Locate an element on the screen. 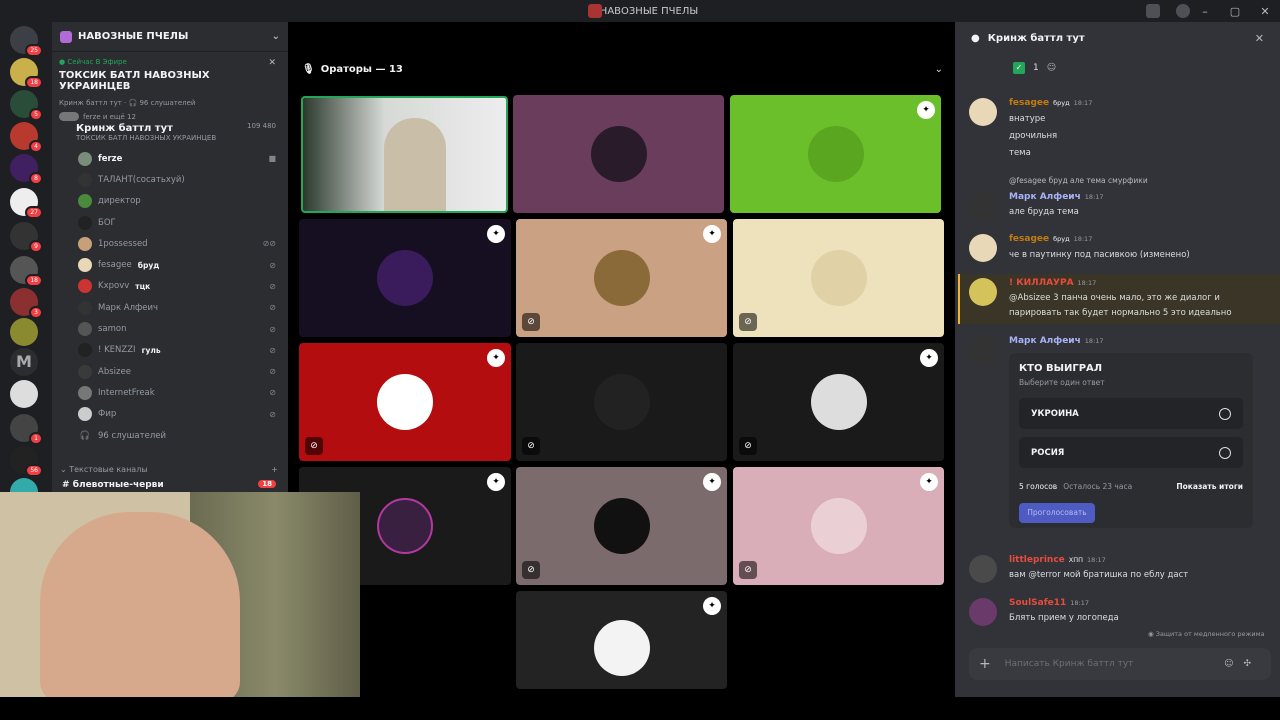  listeners-count: 🎧 96 слушателей is located at coordinates (170, 435).